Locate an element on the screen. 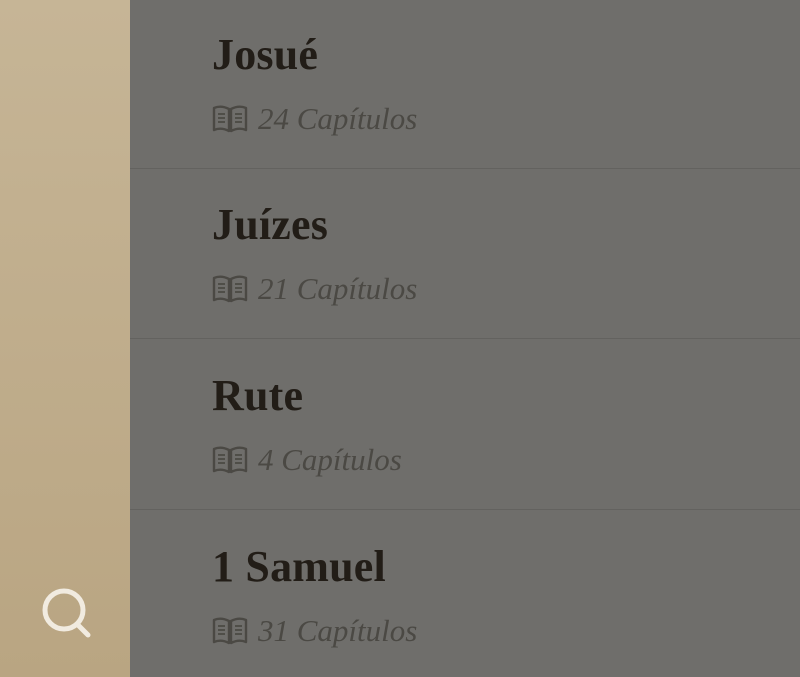 This screenshot has width=800, height=677. search-button is located at coordinates (66, 613).